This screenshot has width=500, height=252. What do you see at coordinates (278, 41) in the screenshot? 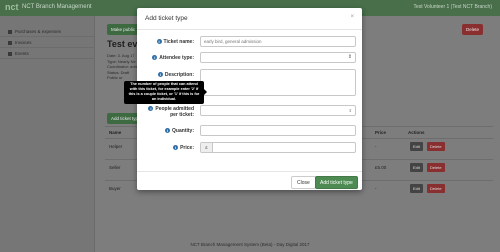
I see `ticket-name-input` at bounding box center [278, 41].